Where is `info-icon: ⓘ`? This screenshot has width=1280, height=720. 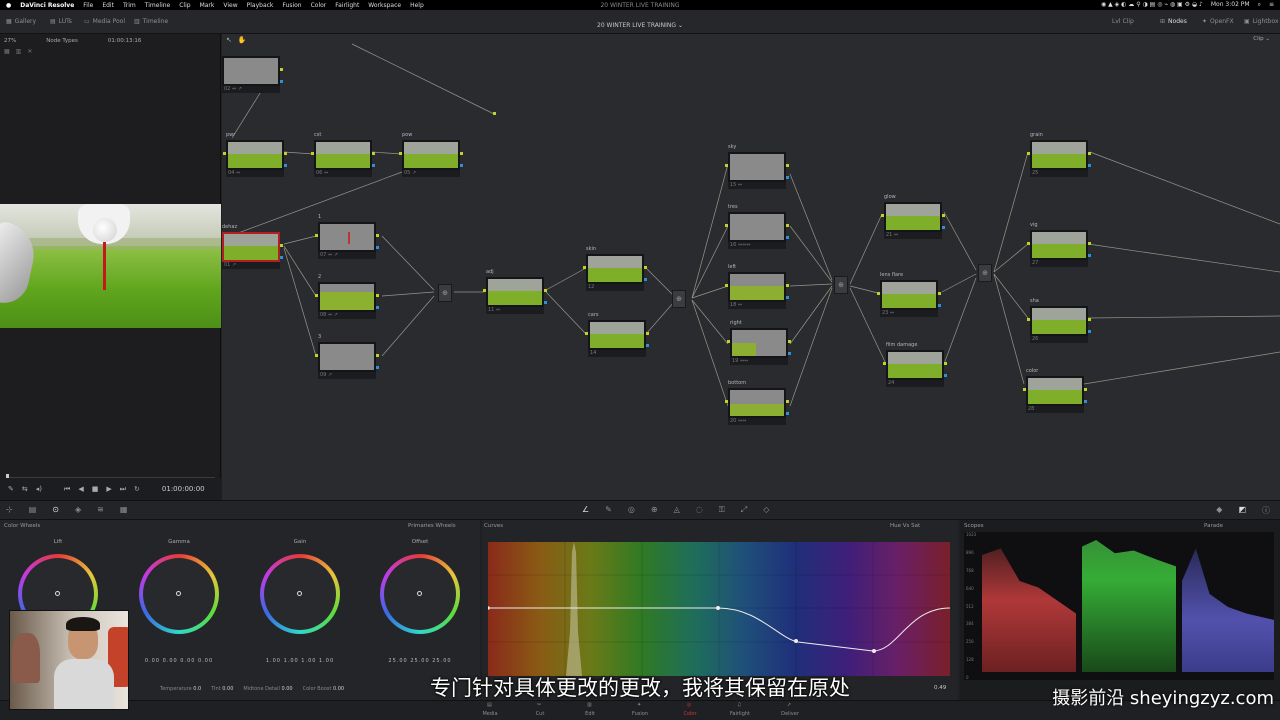
info-icon: ⓘ is located at coordinates (1266, 510).